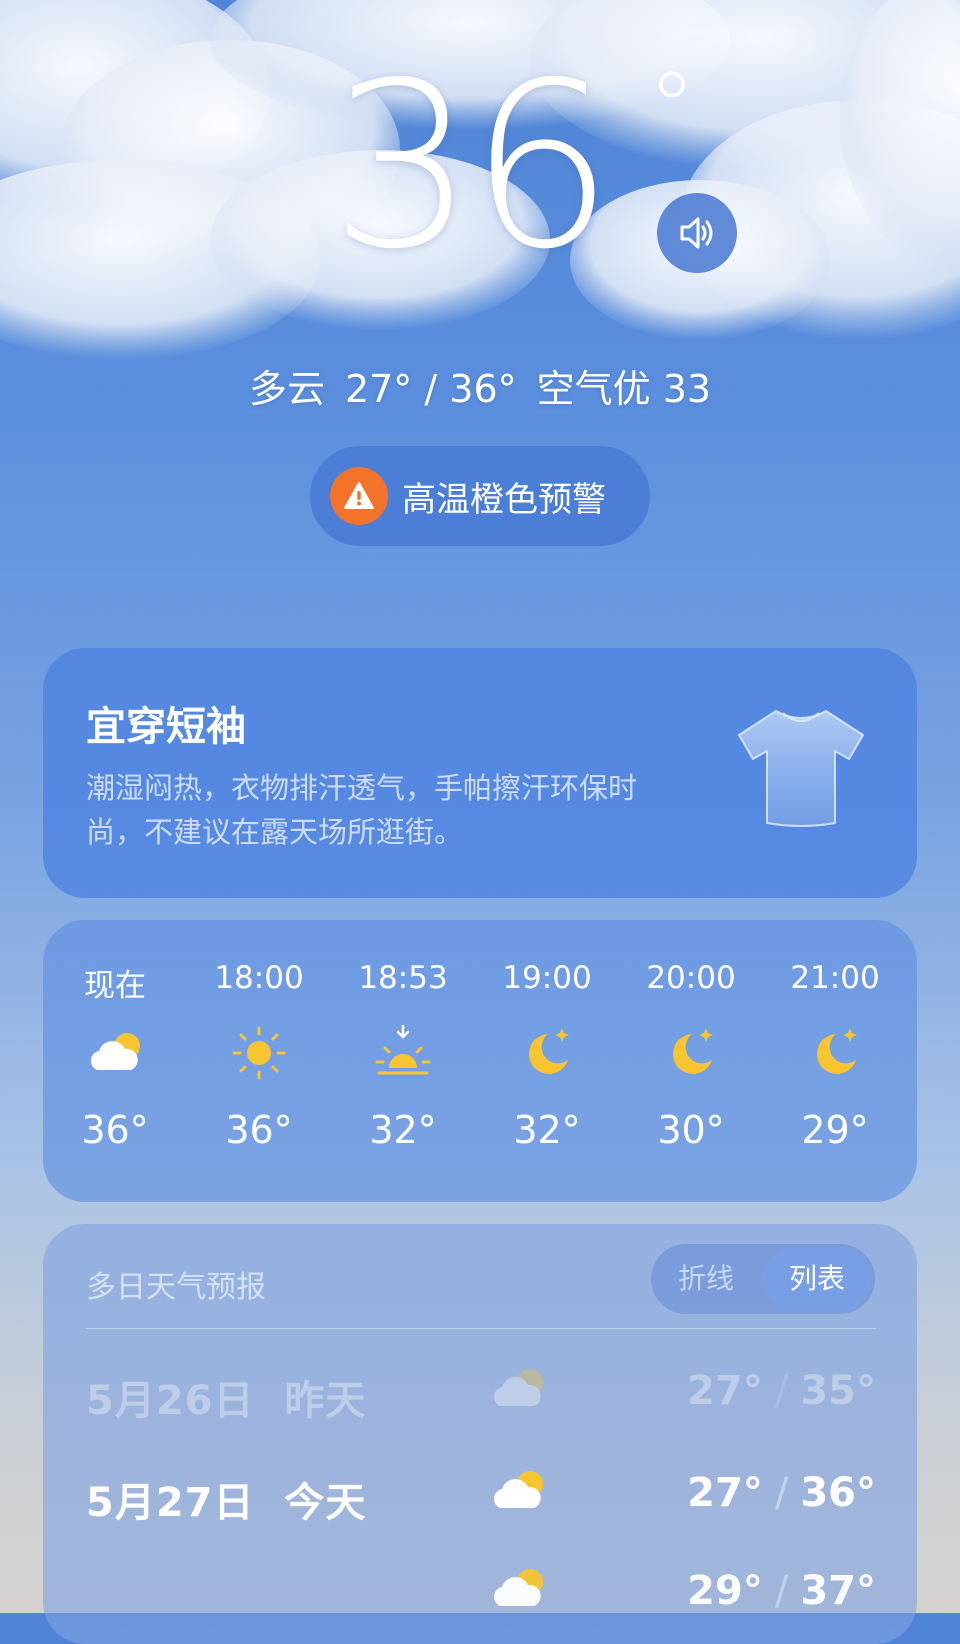  What do you see at coordinates (430, 389) in the screenshot?
I see `temp-range-text: 27° / 36°` at bounding box center [430, 389].